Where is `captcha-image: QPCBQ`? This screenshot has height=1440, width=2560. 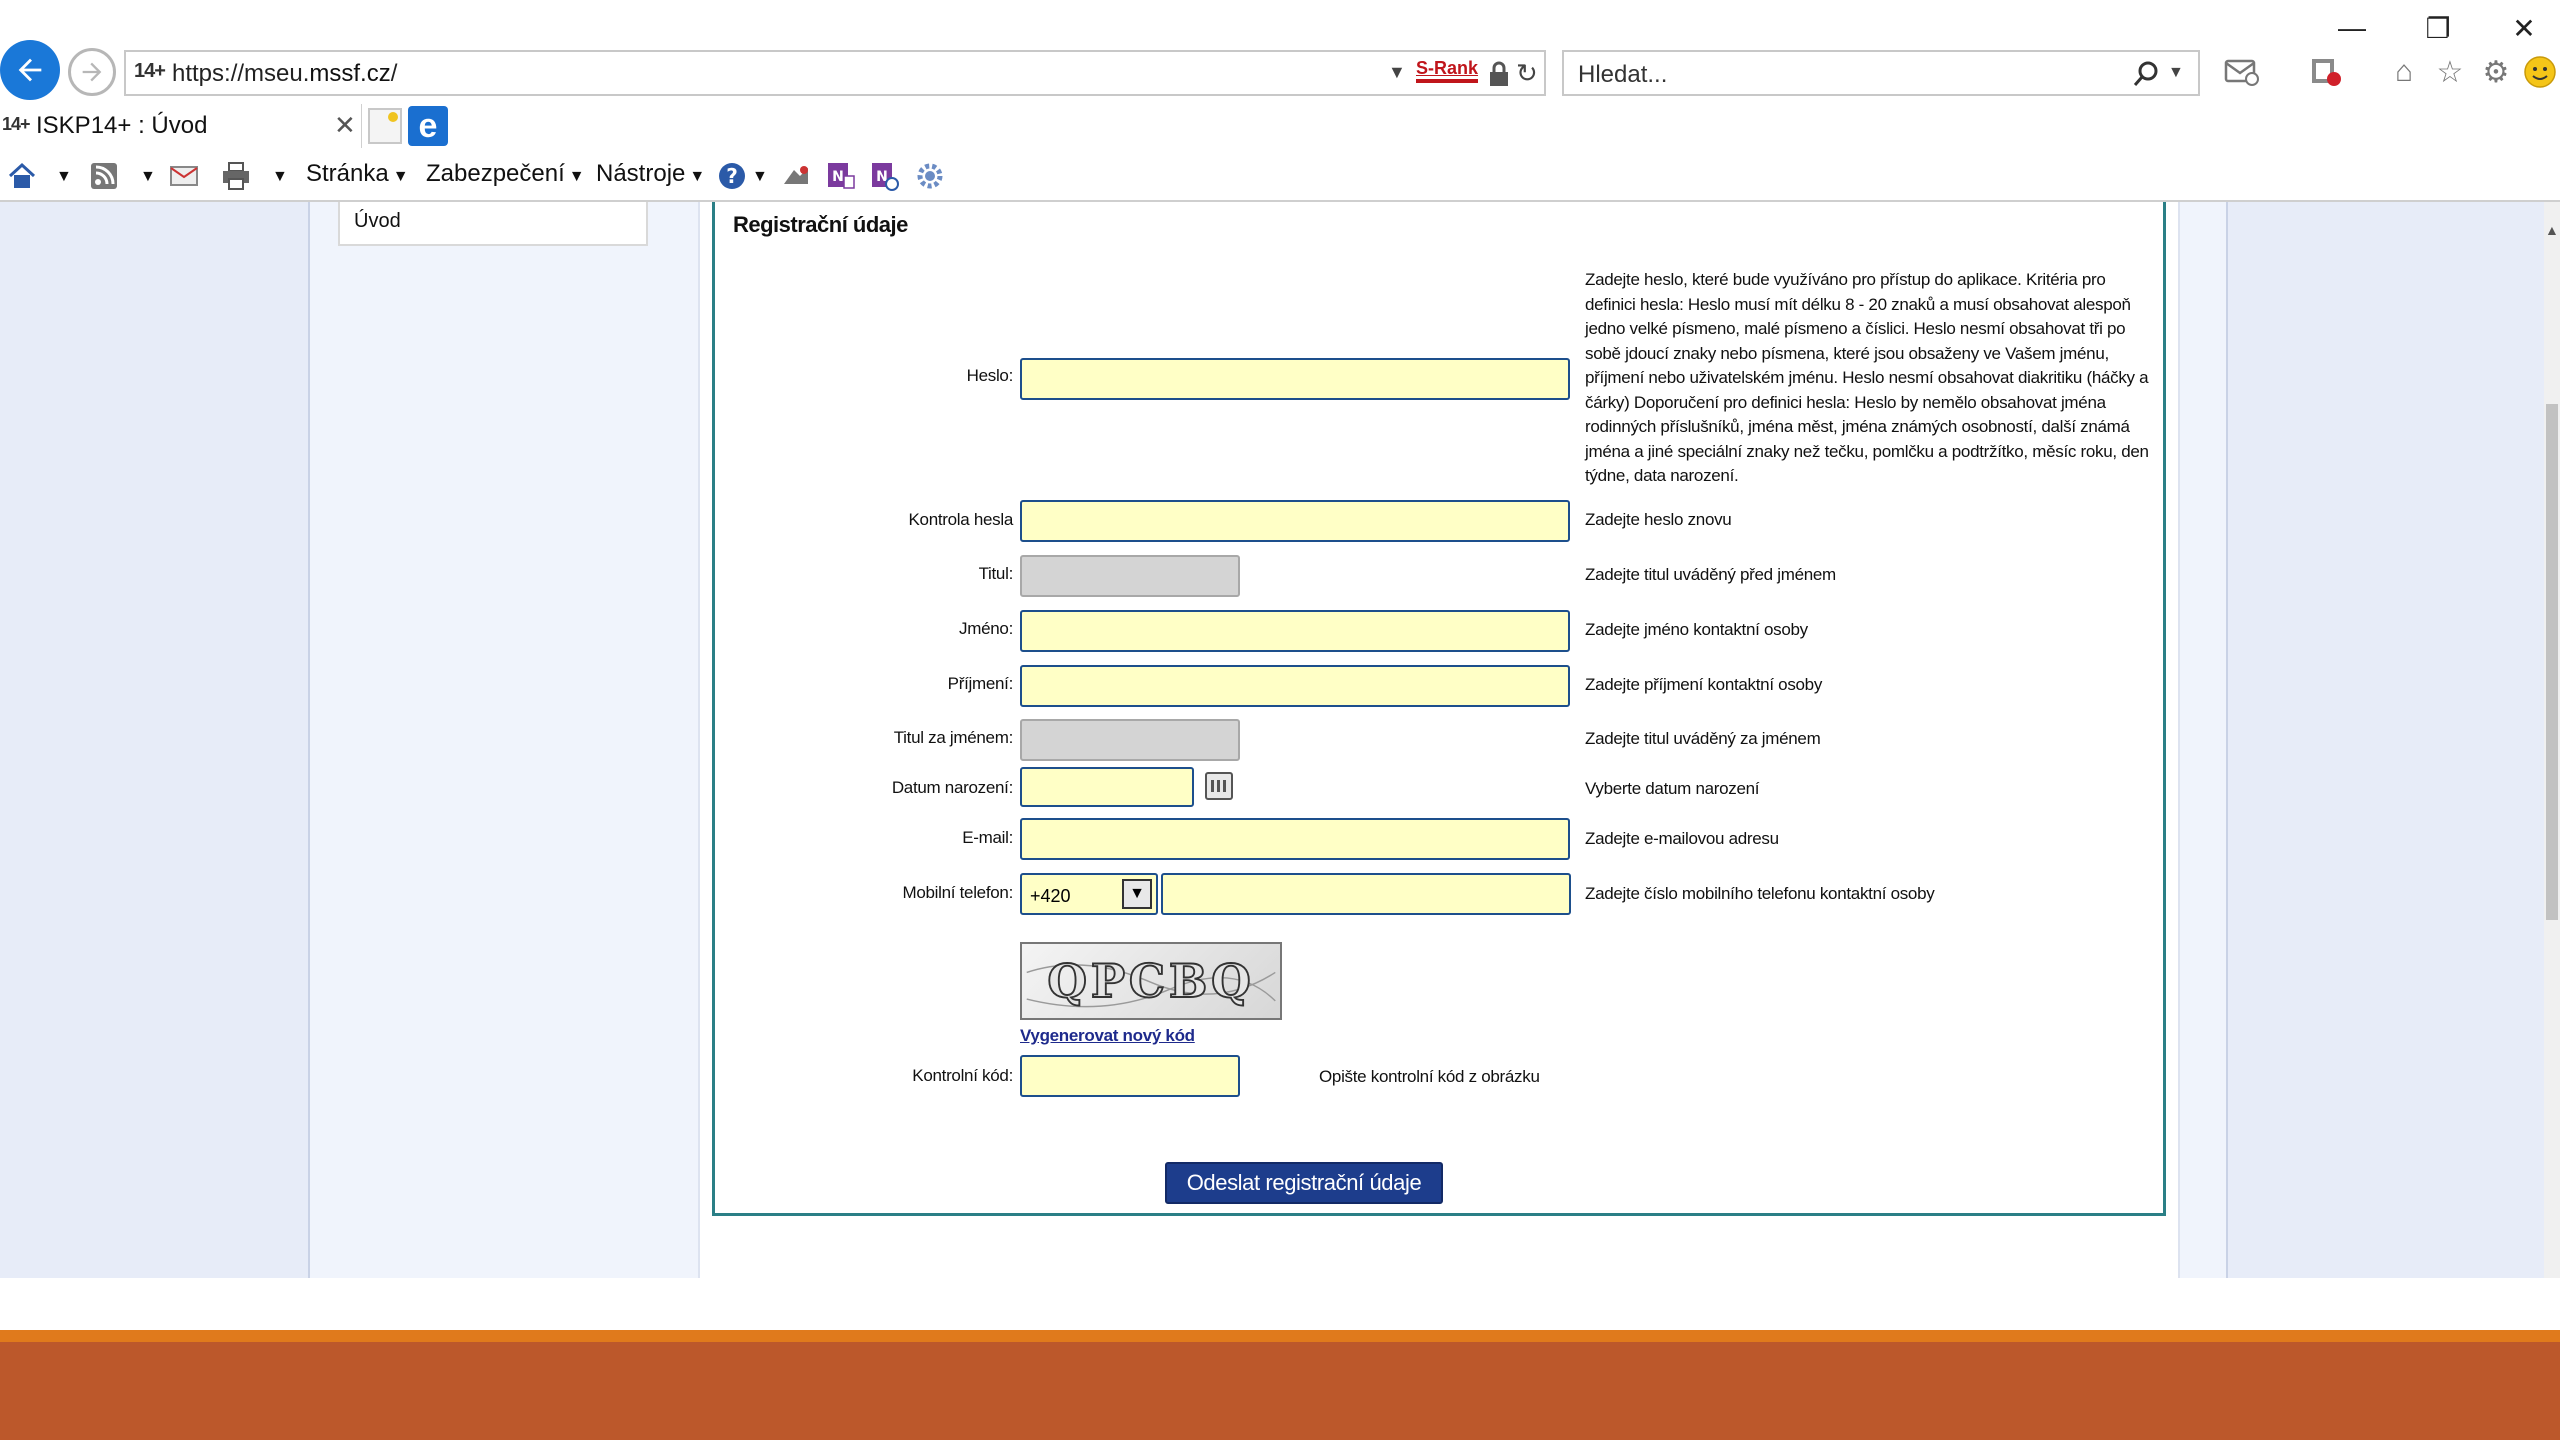
captcha-image: QPCBQ is located at coordinates (1151, 981).